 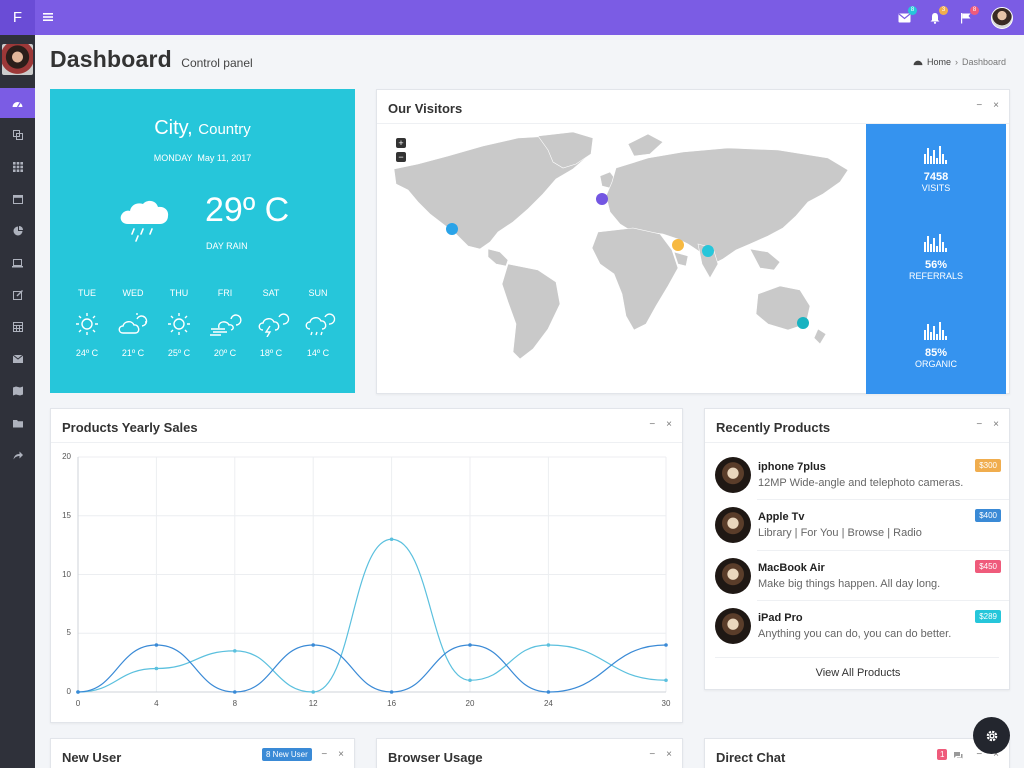 What do you see at coordinates (780, 618) in the screenshot?
I see `product-name: iPad Pro` at bounding box center [780, 618].